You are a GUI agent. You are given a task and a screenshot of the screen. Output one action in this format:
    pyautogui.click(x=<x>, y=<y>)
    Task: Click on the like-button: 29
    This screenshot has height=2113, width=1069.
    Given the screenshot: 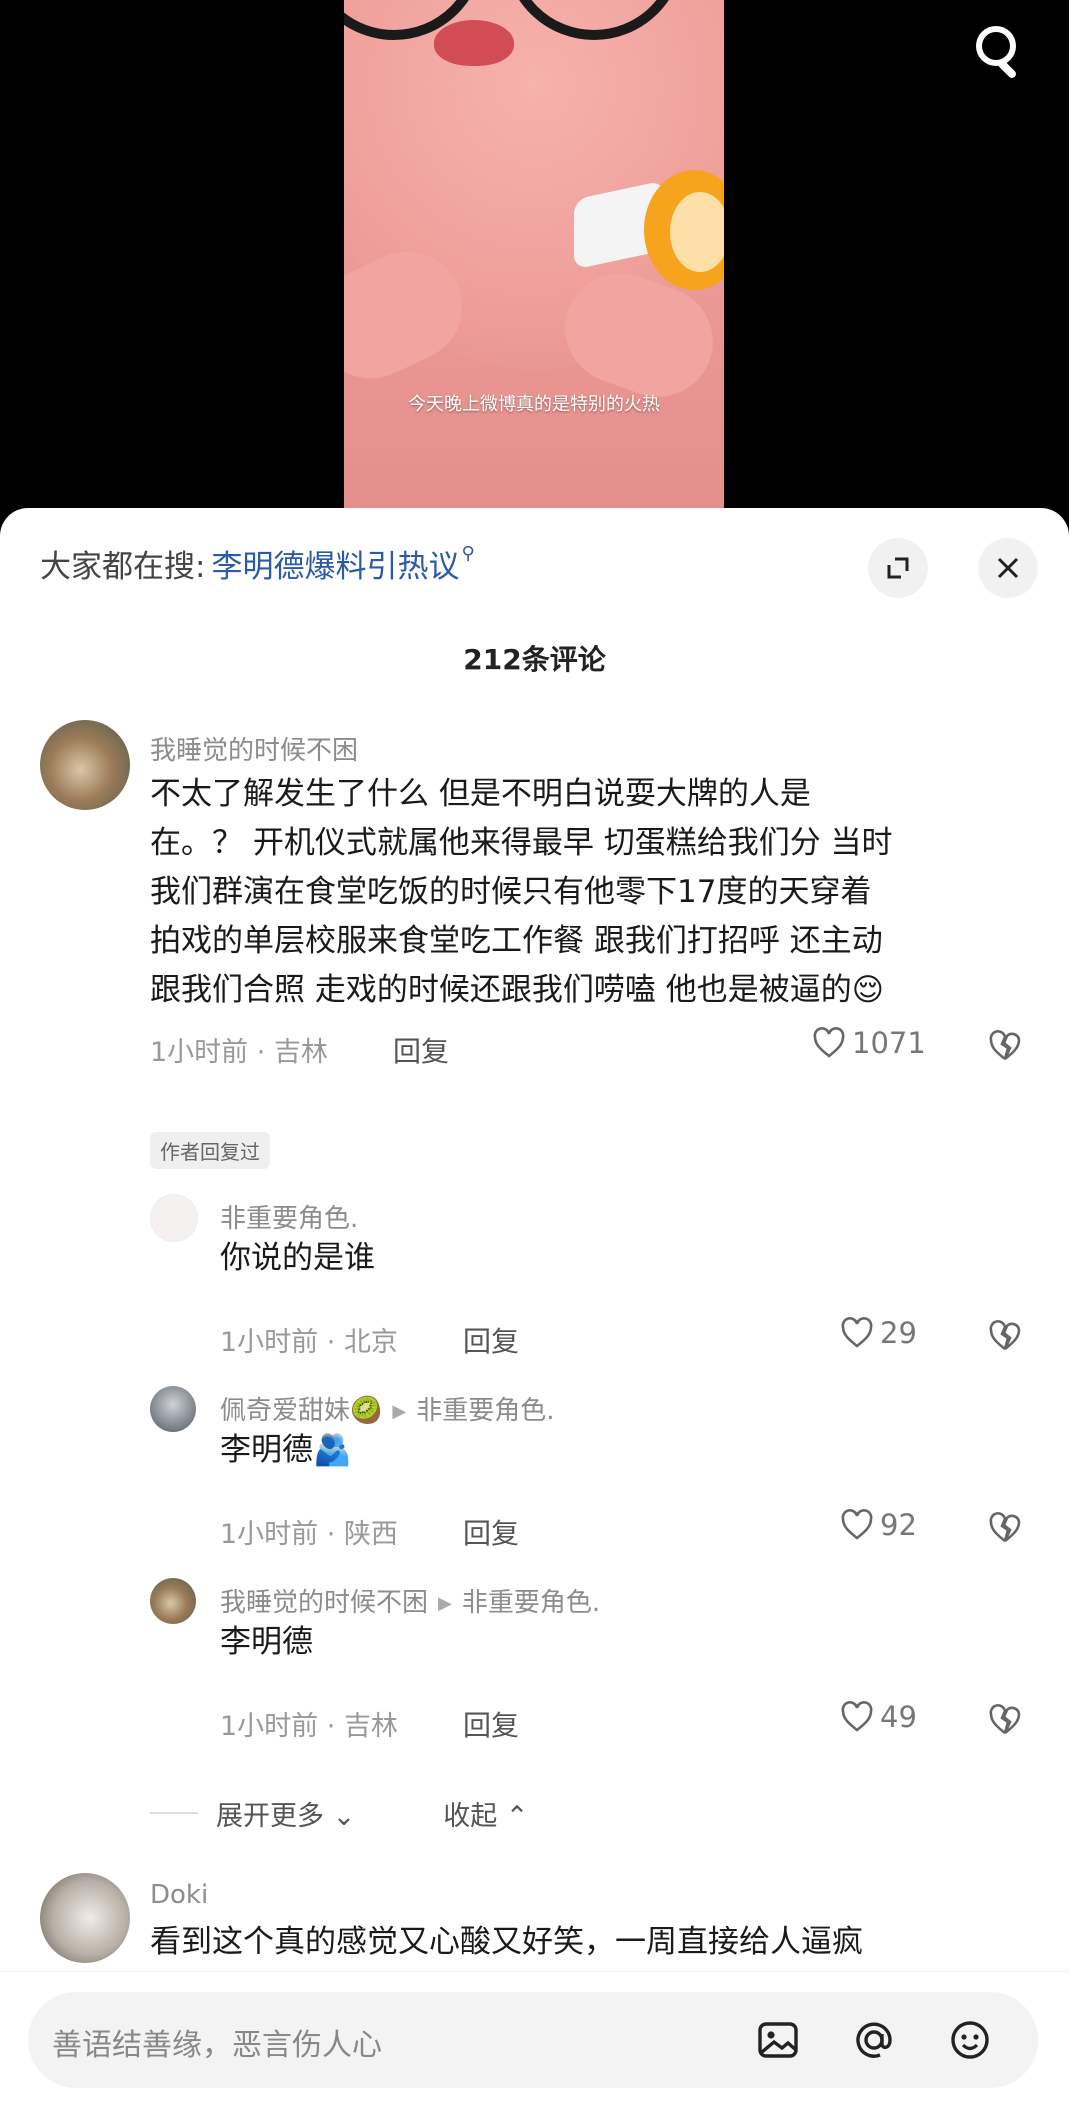 What is the action you would take?
    pyautogui.click(x=878, y=1333)
    